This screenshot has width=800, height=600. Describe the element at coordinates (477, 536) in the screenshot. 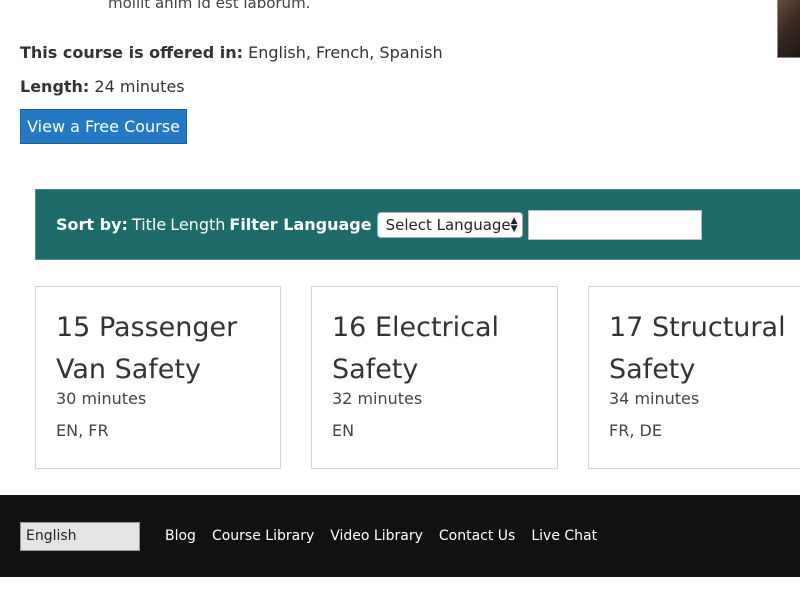

I see `footer-link-contact-us: Contact Us` at that location.